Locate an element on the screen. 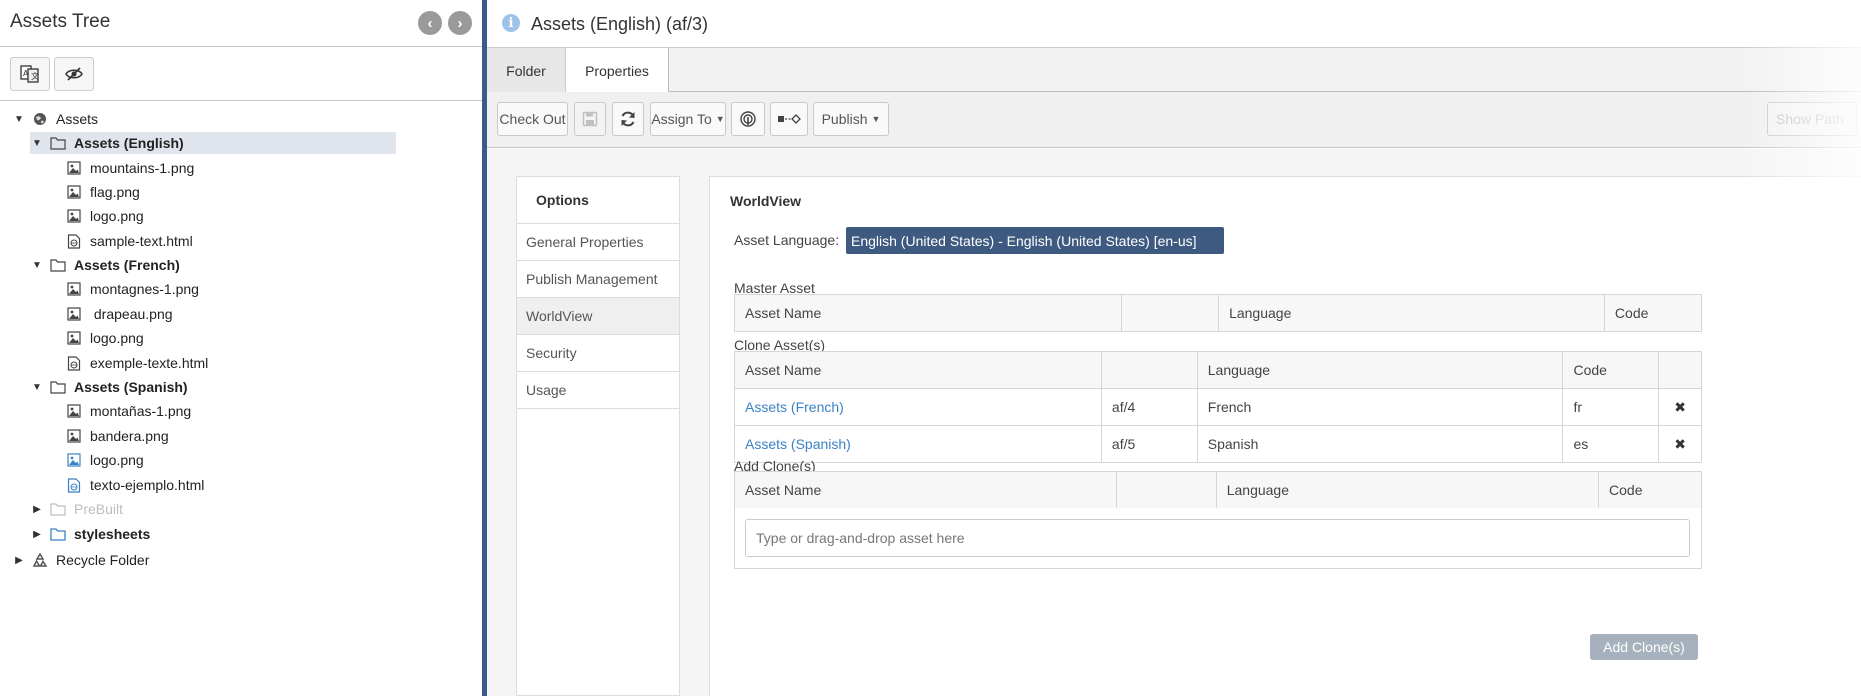  workflow-button is located at coordinates (748, 119).